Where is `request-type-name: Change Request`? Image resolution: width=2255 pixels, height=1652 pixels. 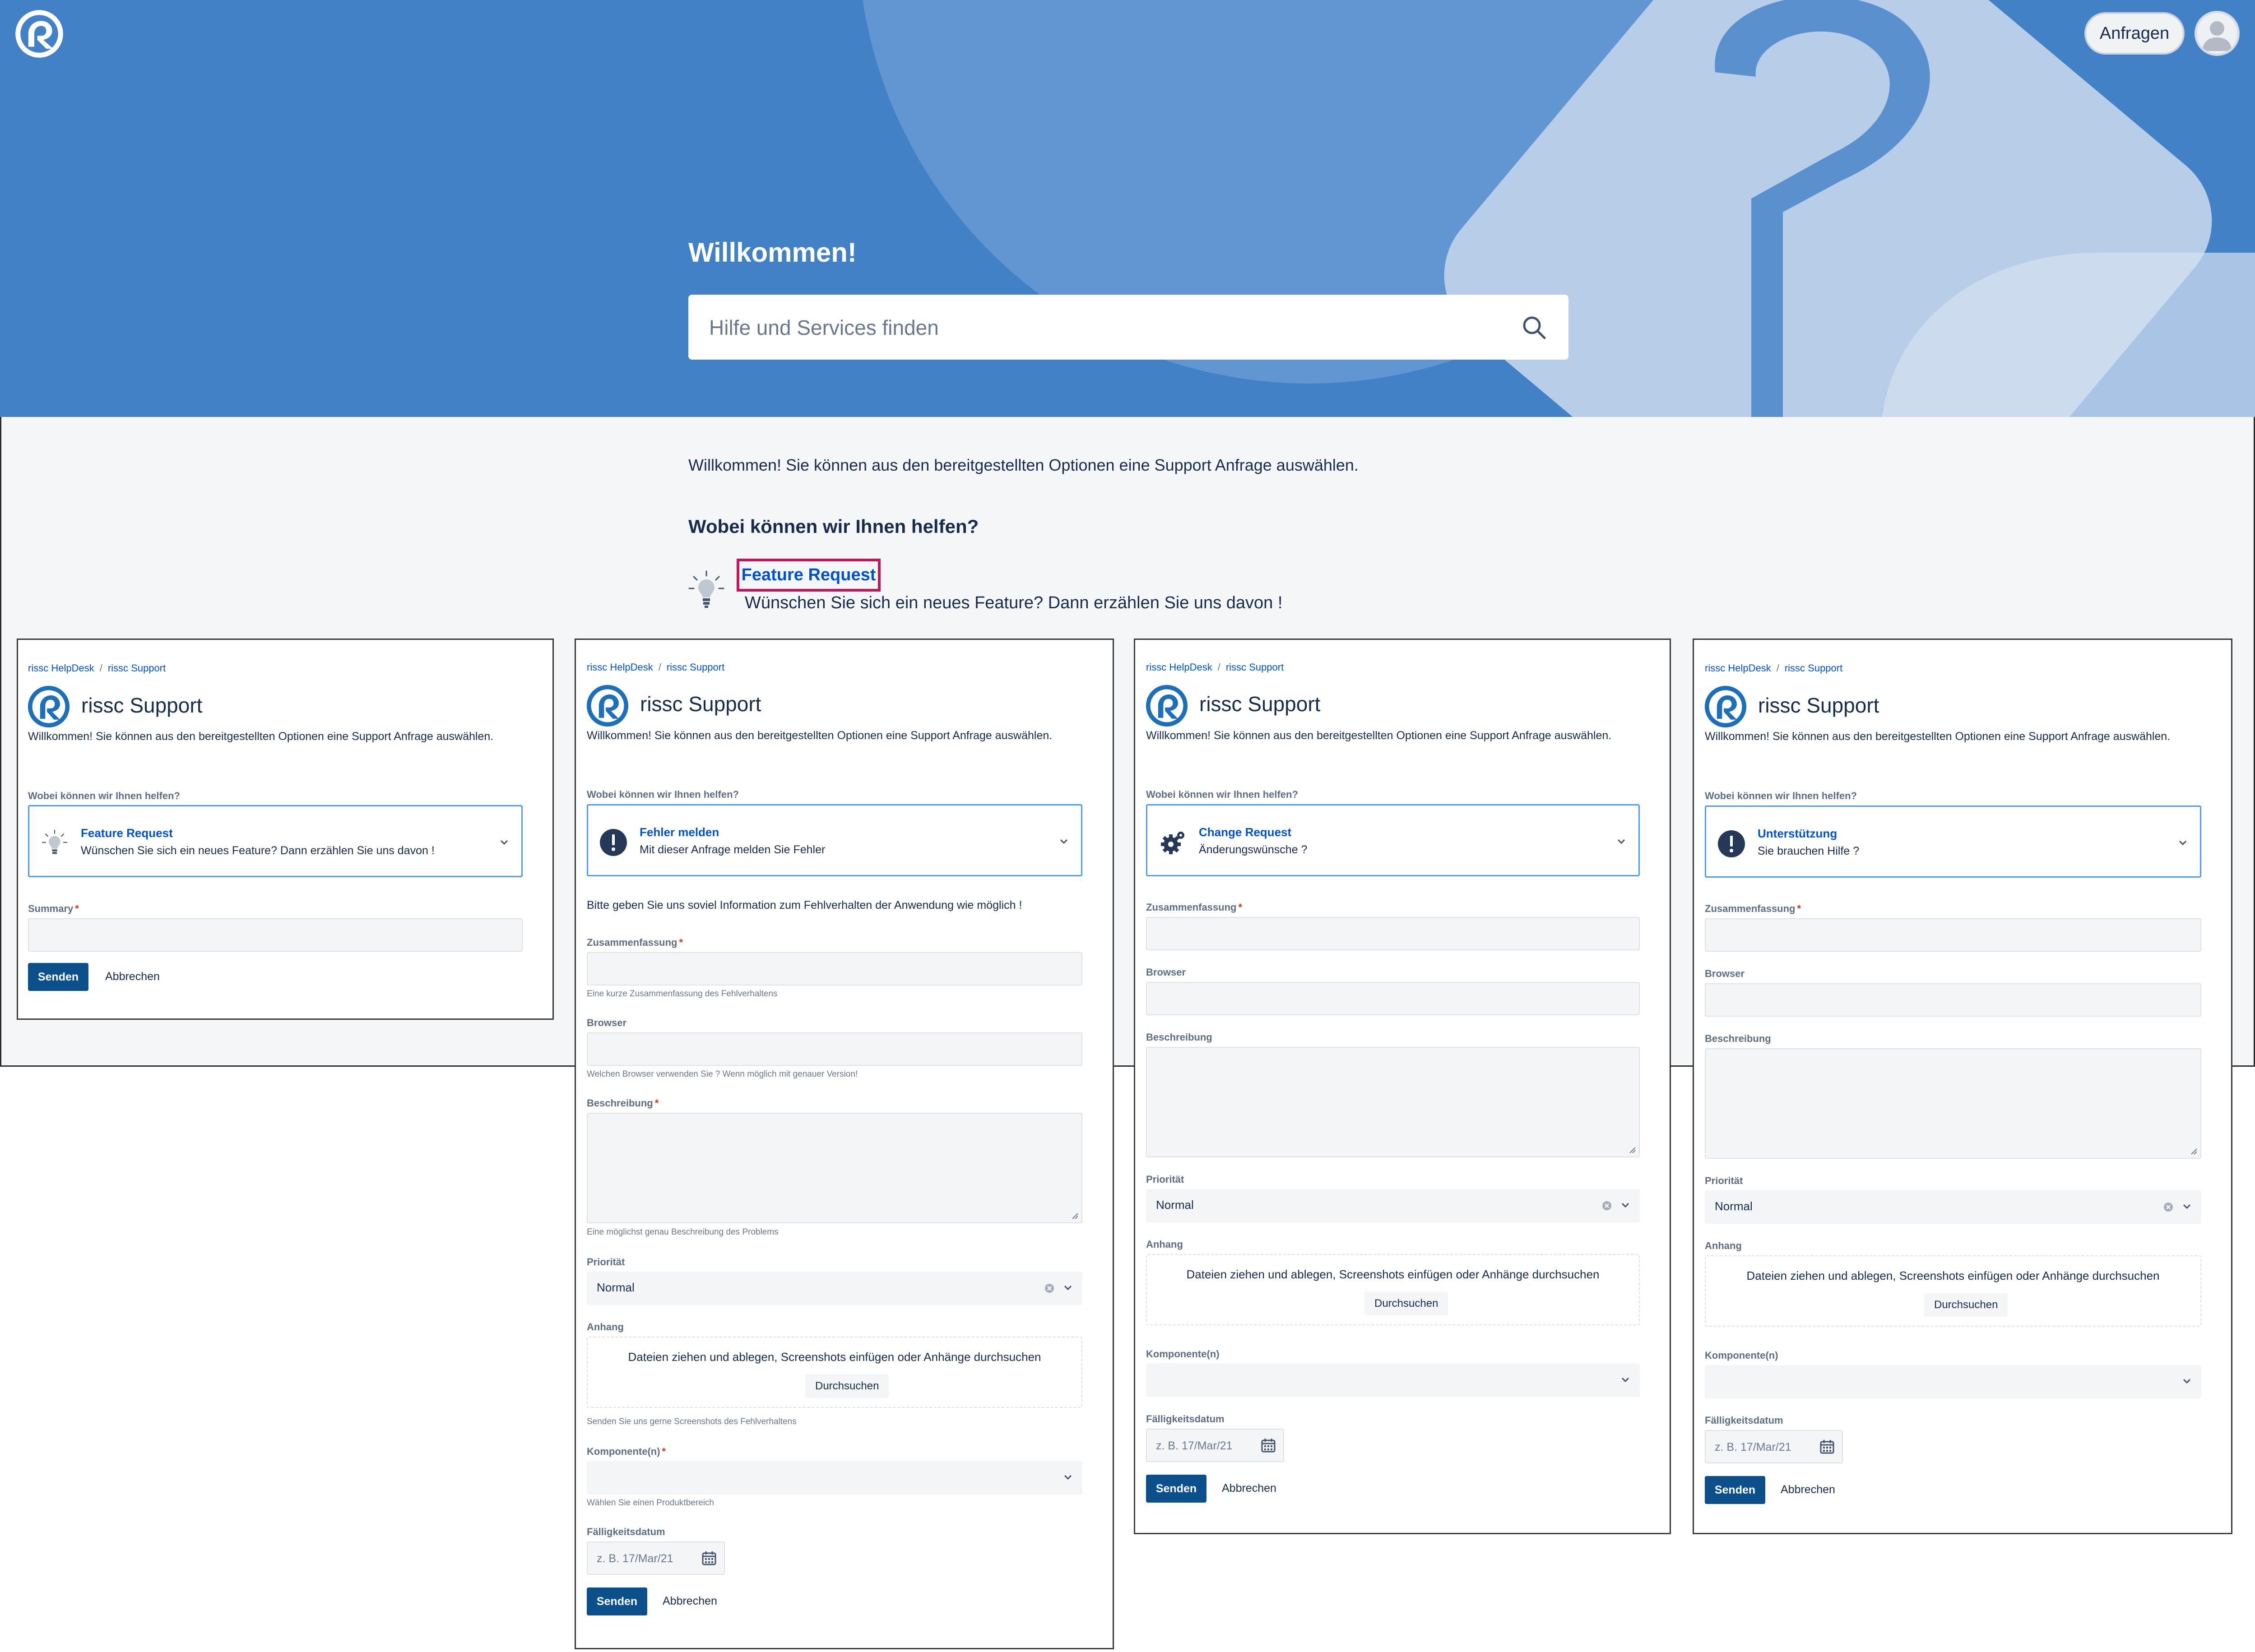 request-type-name: Change Request is located at coordinates (1245, 832).